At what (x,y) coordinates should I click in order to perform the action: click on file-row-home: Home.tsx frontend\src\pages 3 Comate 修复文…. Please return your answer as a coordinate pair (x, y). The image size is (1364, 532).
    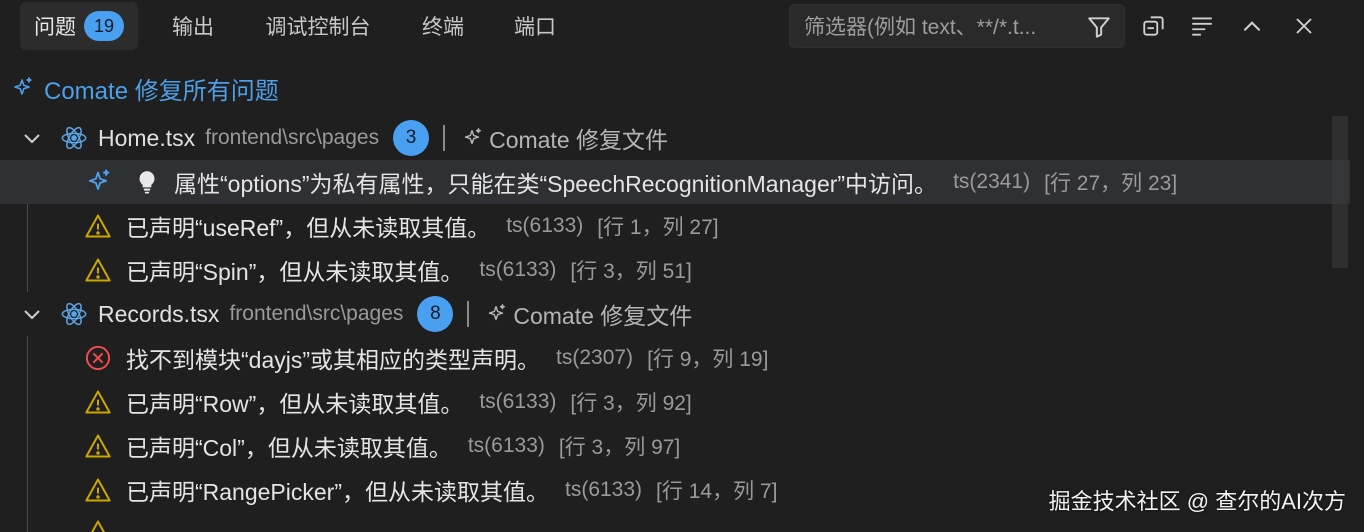
    Looking at the image, I should click on (675, 138).